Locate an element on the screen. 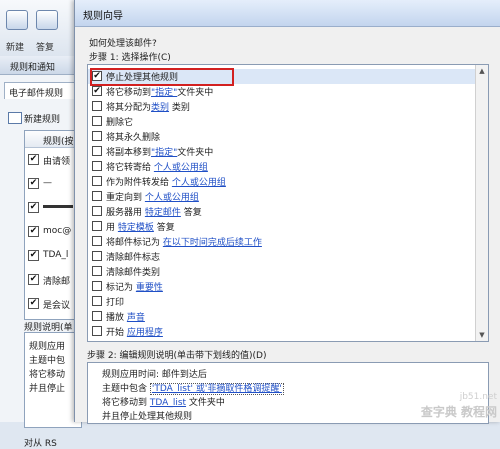  desc-prefix: 将它移动到 is located at coordinates (125, 403).